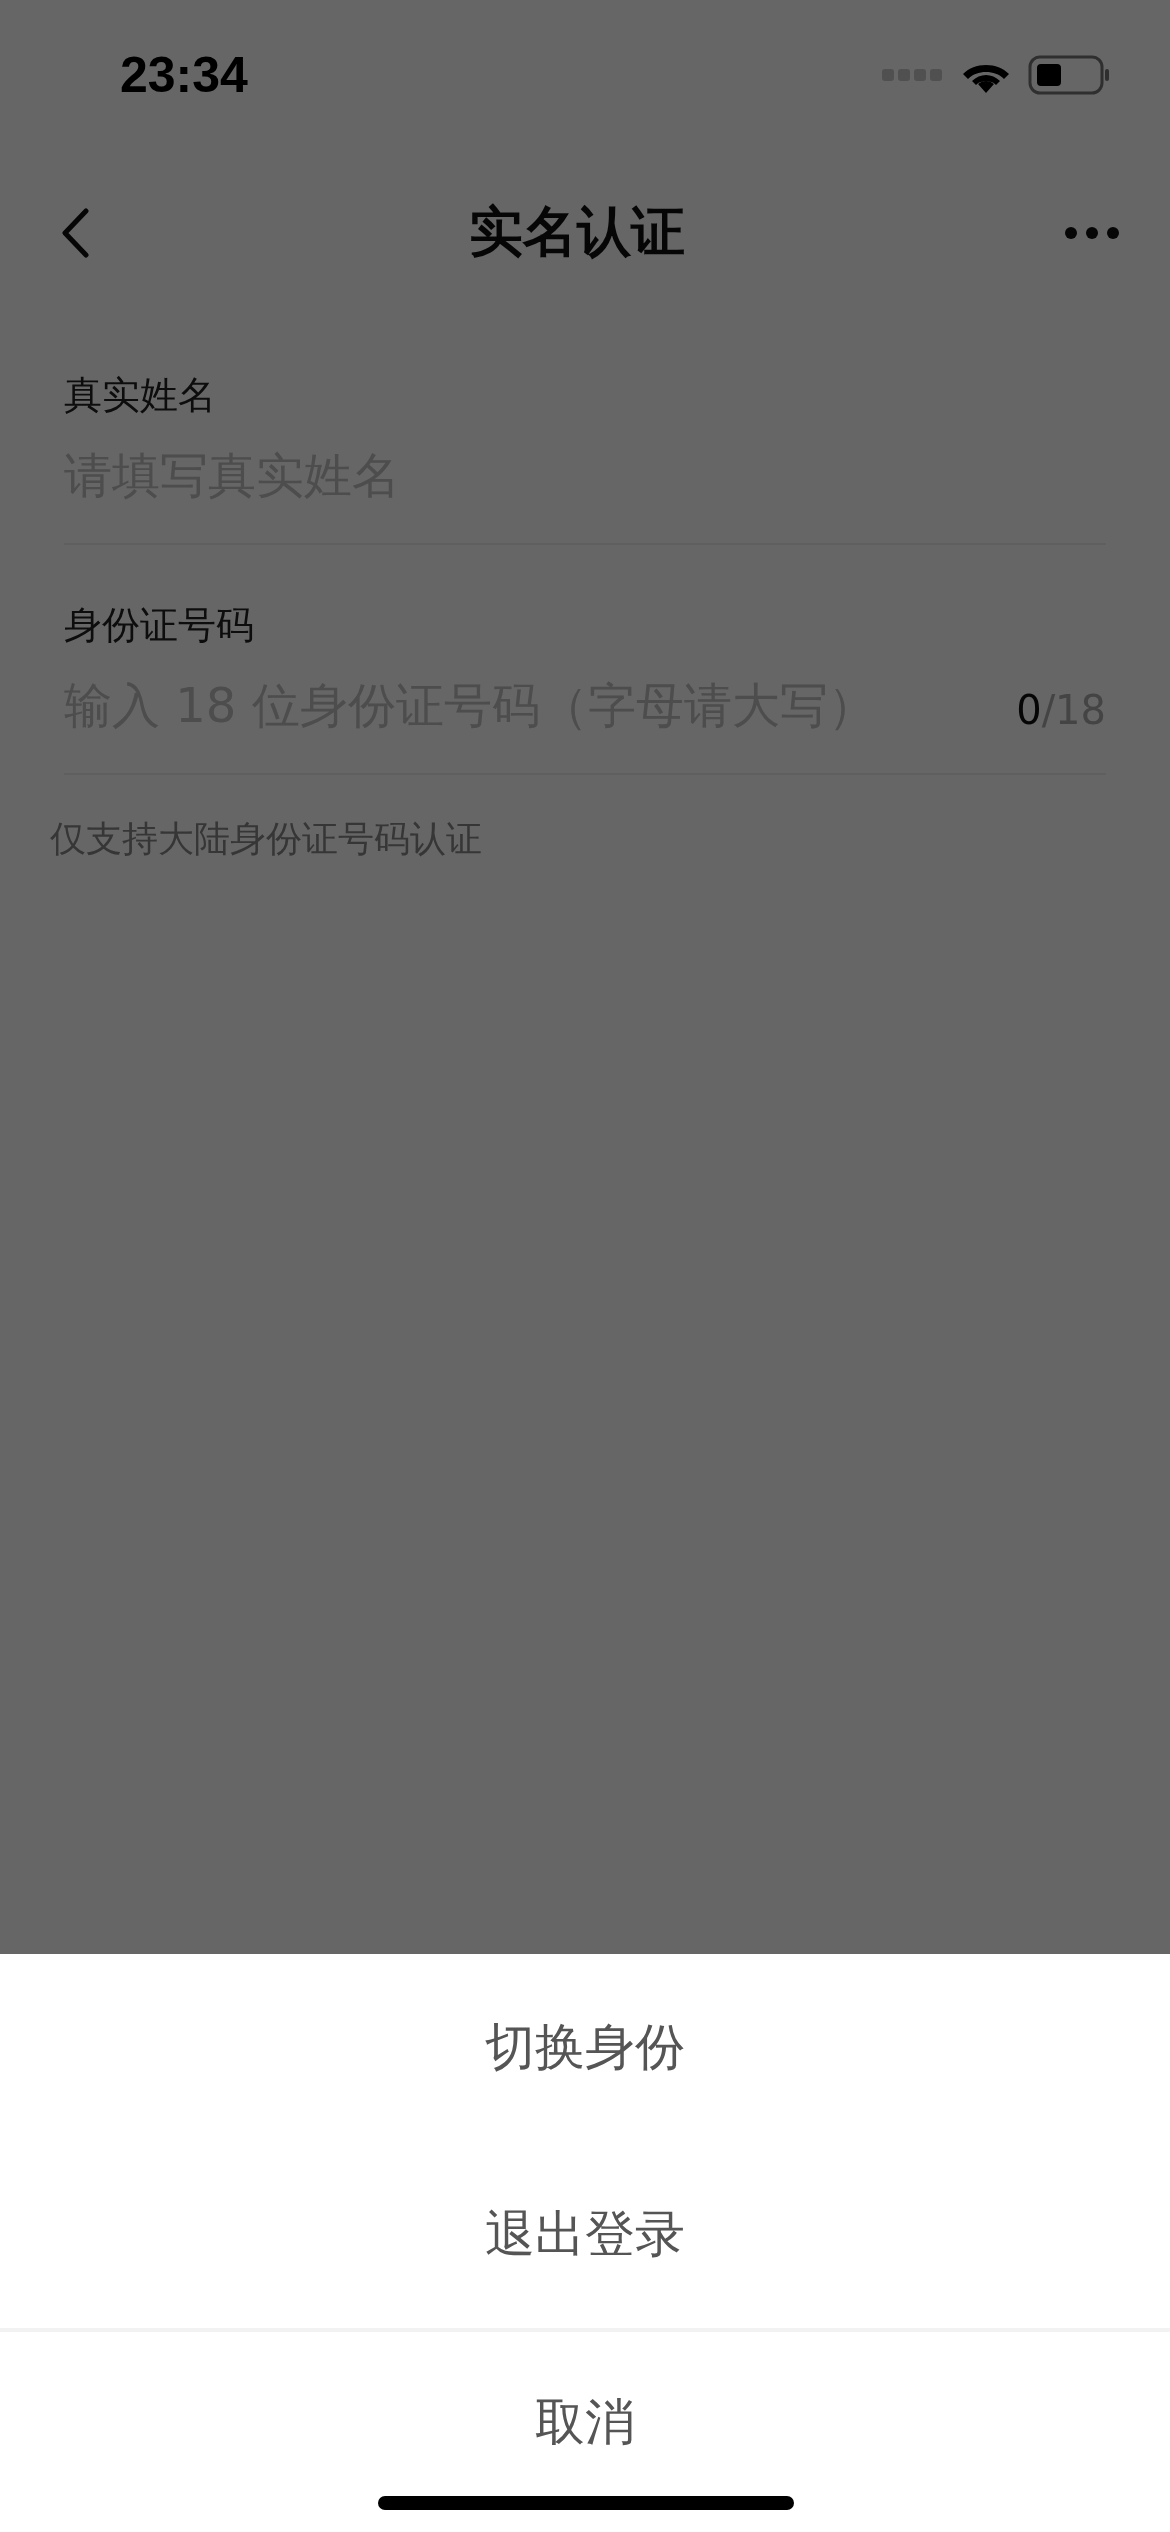 The height and width of the screenshot is (2532, 1170). Describe the element at coordinates (159, 625) in the screenshot. I see `field-label: 身份证号码` at that location.